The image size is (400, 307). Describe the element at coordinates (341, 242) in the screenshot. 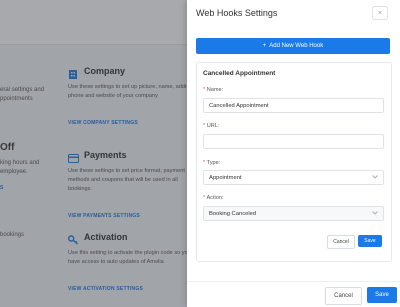

I see `webhook-cancel-button: Cancel` at that location.